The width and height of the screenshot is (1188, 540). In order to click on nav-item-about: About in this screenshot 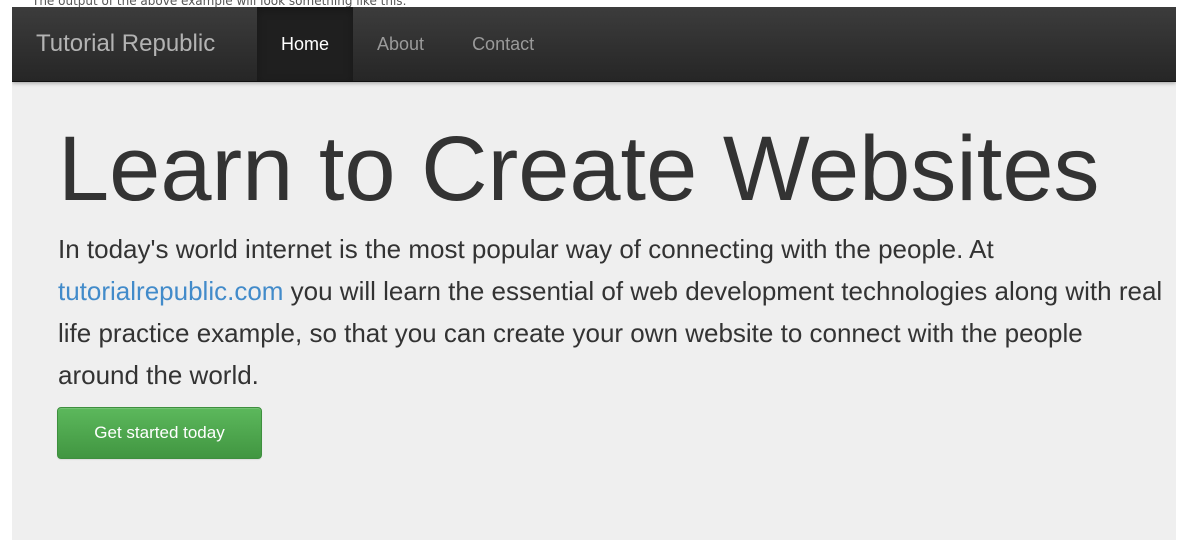, I will do `click(400, 44)`.